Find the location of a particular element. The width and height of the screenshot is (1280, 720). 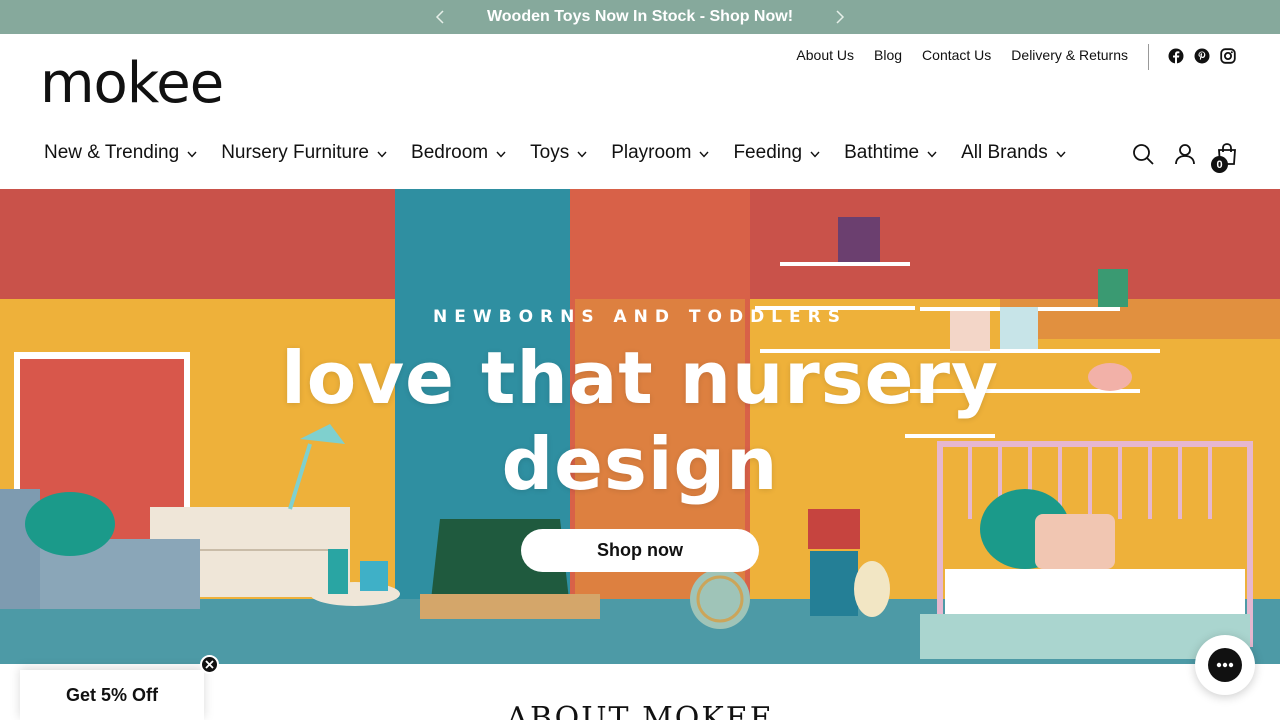

nav-item-label: All Brands is located at coordinates (1004, 152).